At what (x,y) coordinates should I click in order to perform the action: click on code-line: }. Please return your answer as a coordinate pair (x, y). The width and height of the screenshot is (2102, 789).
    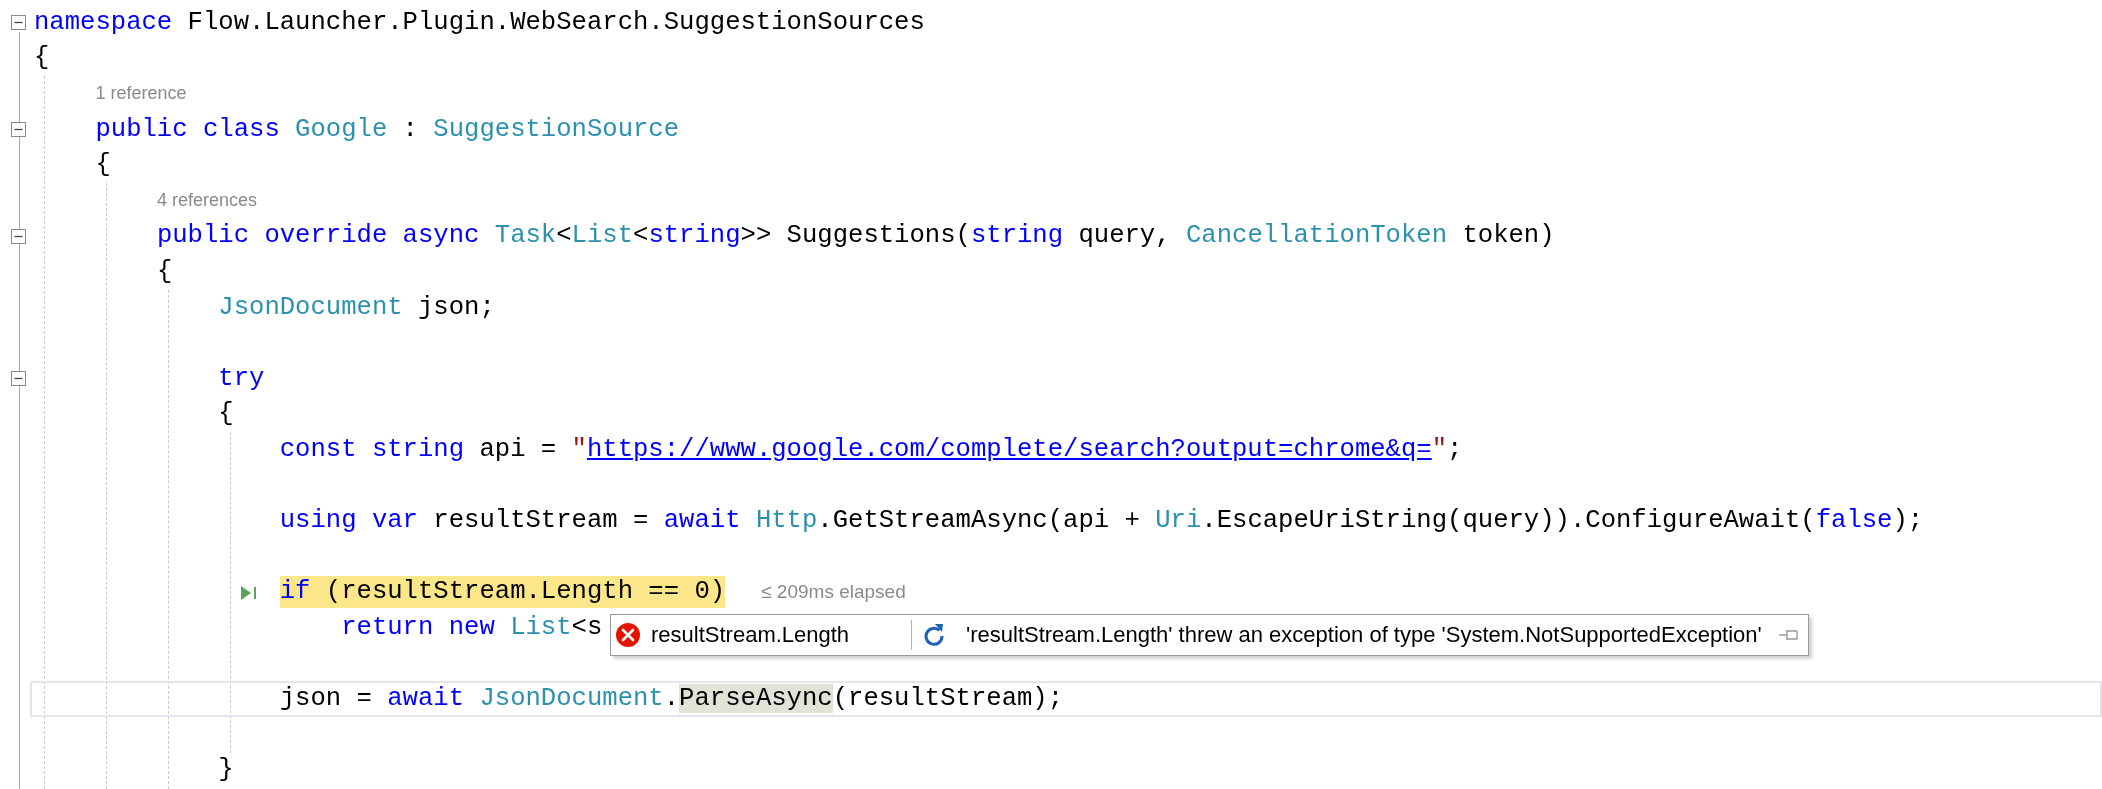
    Looking at the image, I should click on (226, 770).